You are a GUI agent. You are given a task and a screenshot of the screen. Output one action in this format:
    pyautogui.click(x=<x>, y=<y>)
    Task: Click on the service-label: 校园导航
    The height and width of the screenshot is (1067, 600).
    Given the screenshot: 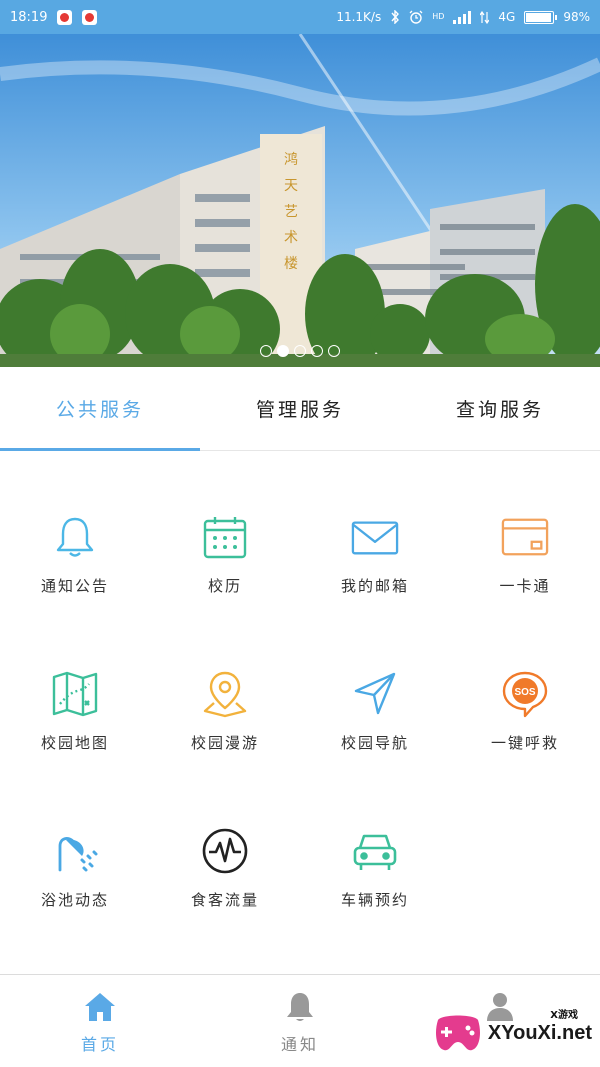 What is the action you would take?
    pyautogui.click(x=374, y=743)
    